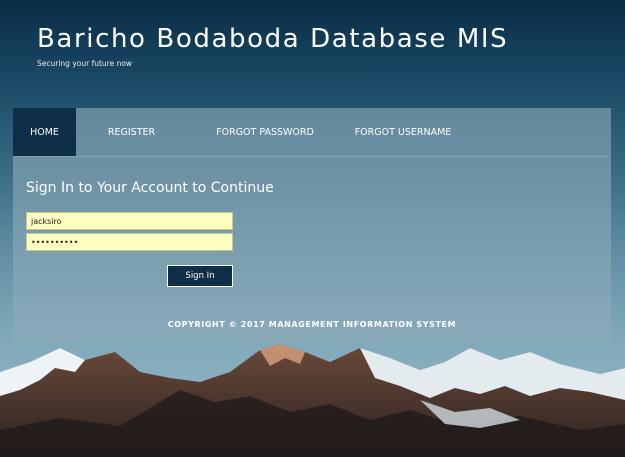  What do you see at coordinates (403, 132) in the screenshot?
I see `nav-item-forgot-username: FORGOT USERNAME` at bounding box center [403, 132].